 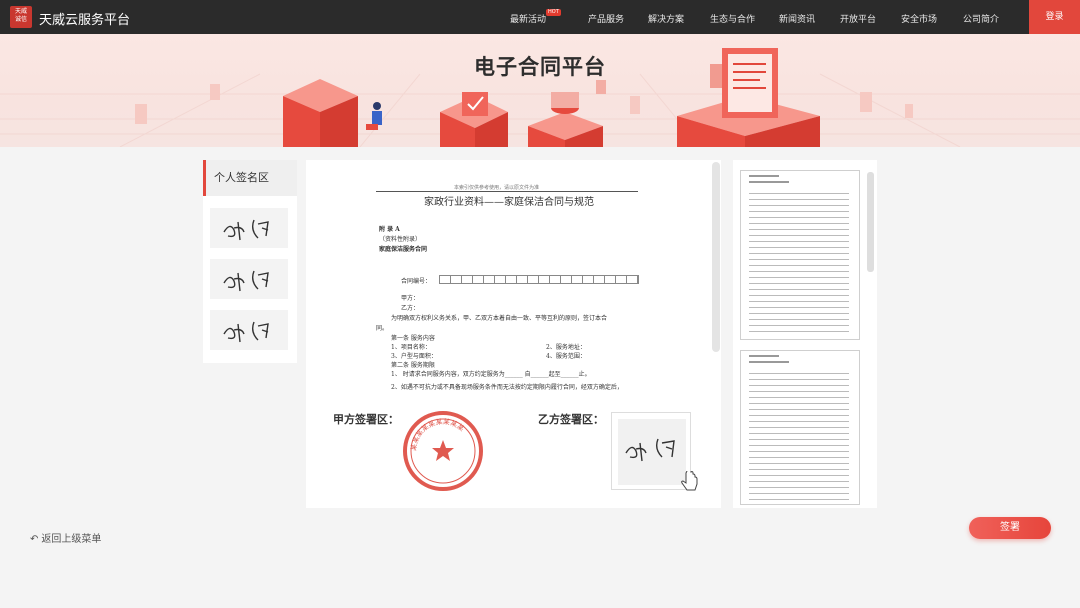 I want to click on doc-section: 第二条 服务期限, so click(x=413, y=365).